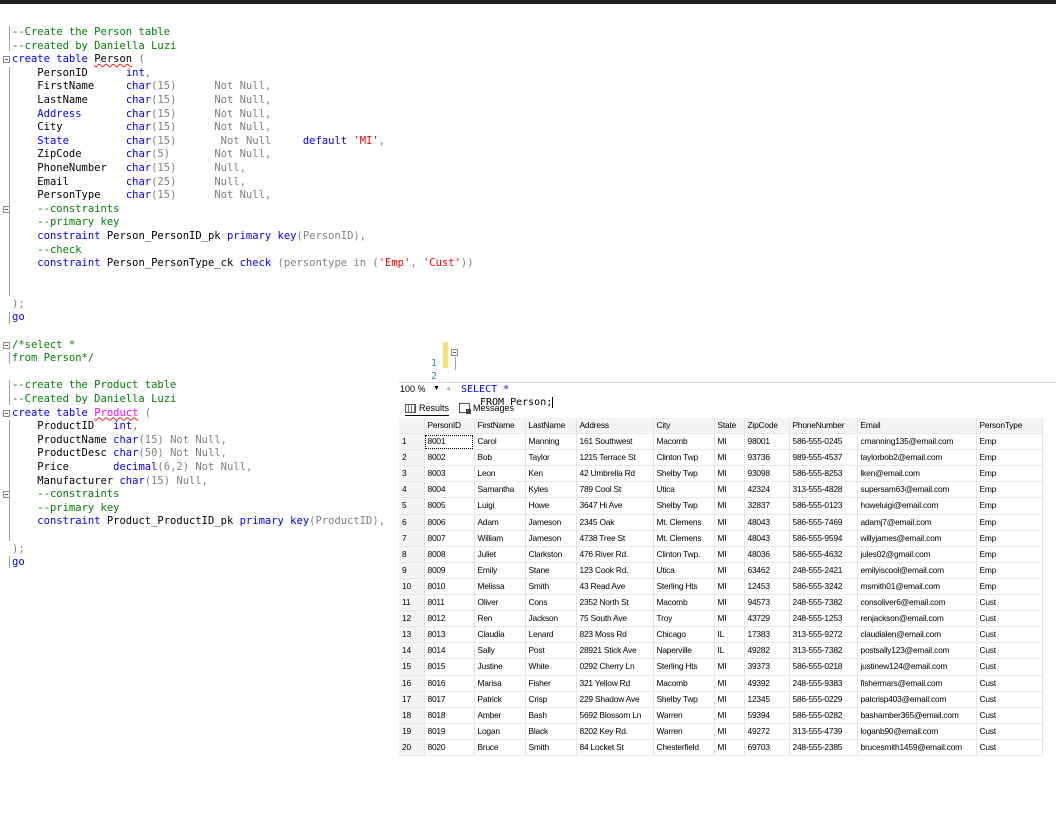 This screenshot has width=1056, height=818. What do you see at coordinates (615, 554) in the screenshot?
I see `table-cell: 476 River Rd.` at bounding box center [615, 554].